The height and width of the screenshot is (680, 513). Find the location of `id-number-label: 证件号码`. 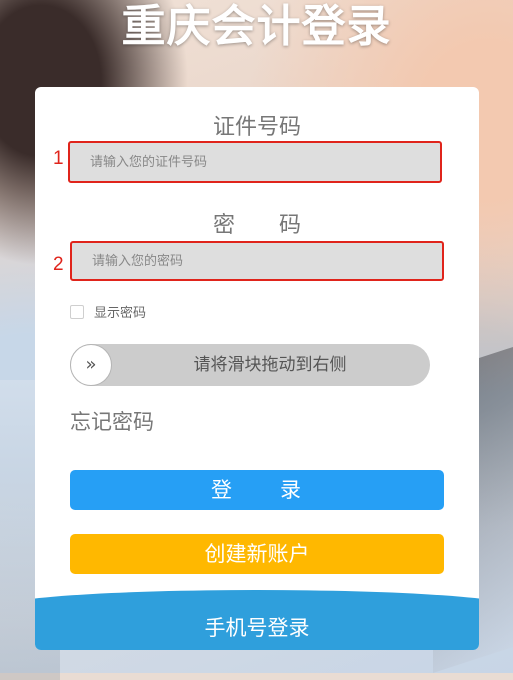

id-number-label: 证件号码 is located at coordinates (256, 127).